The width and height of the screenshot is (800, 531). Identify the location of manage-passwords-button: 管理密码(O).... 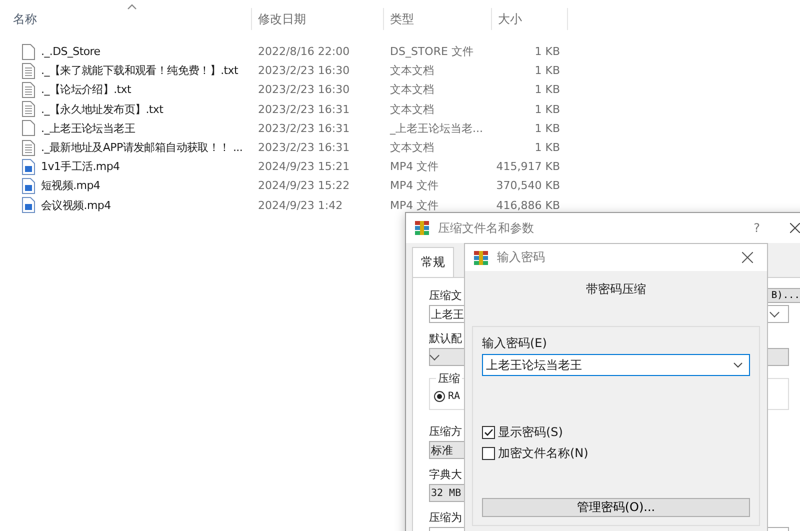
(616, 507).